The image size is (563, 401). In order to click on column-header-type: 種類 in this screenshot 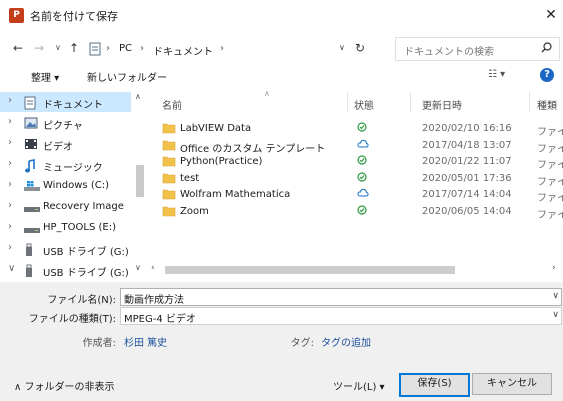, I will do `click(547, 104)`.